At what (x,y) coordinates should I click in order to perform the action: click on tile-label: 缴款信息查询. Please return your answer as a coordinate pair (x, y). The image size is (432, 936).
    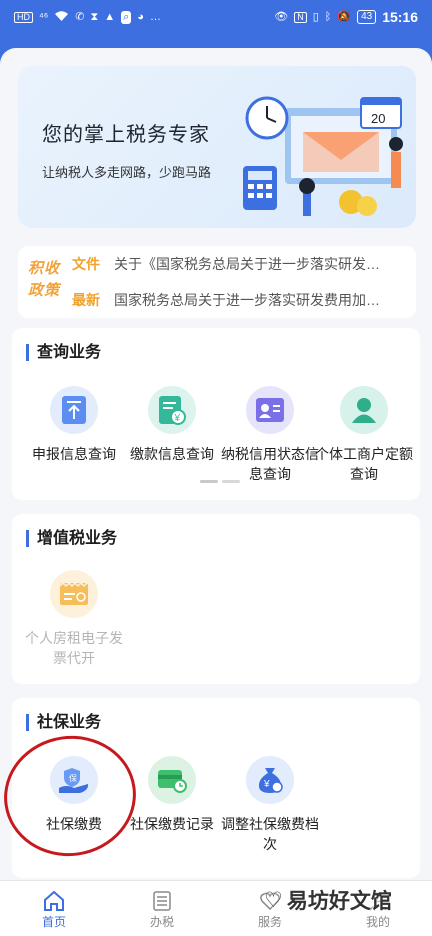
    Looking at the image, I should click on (172, 454).